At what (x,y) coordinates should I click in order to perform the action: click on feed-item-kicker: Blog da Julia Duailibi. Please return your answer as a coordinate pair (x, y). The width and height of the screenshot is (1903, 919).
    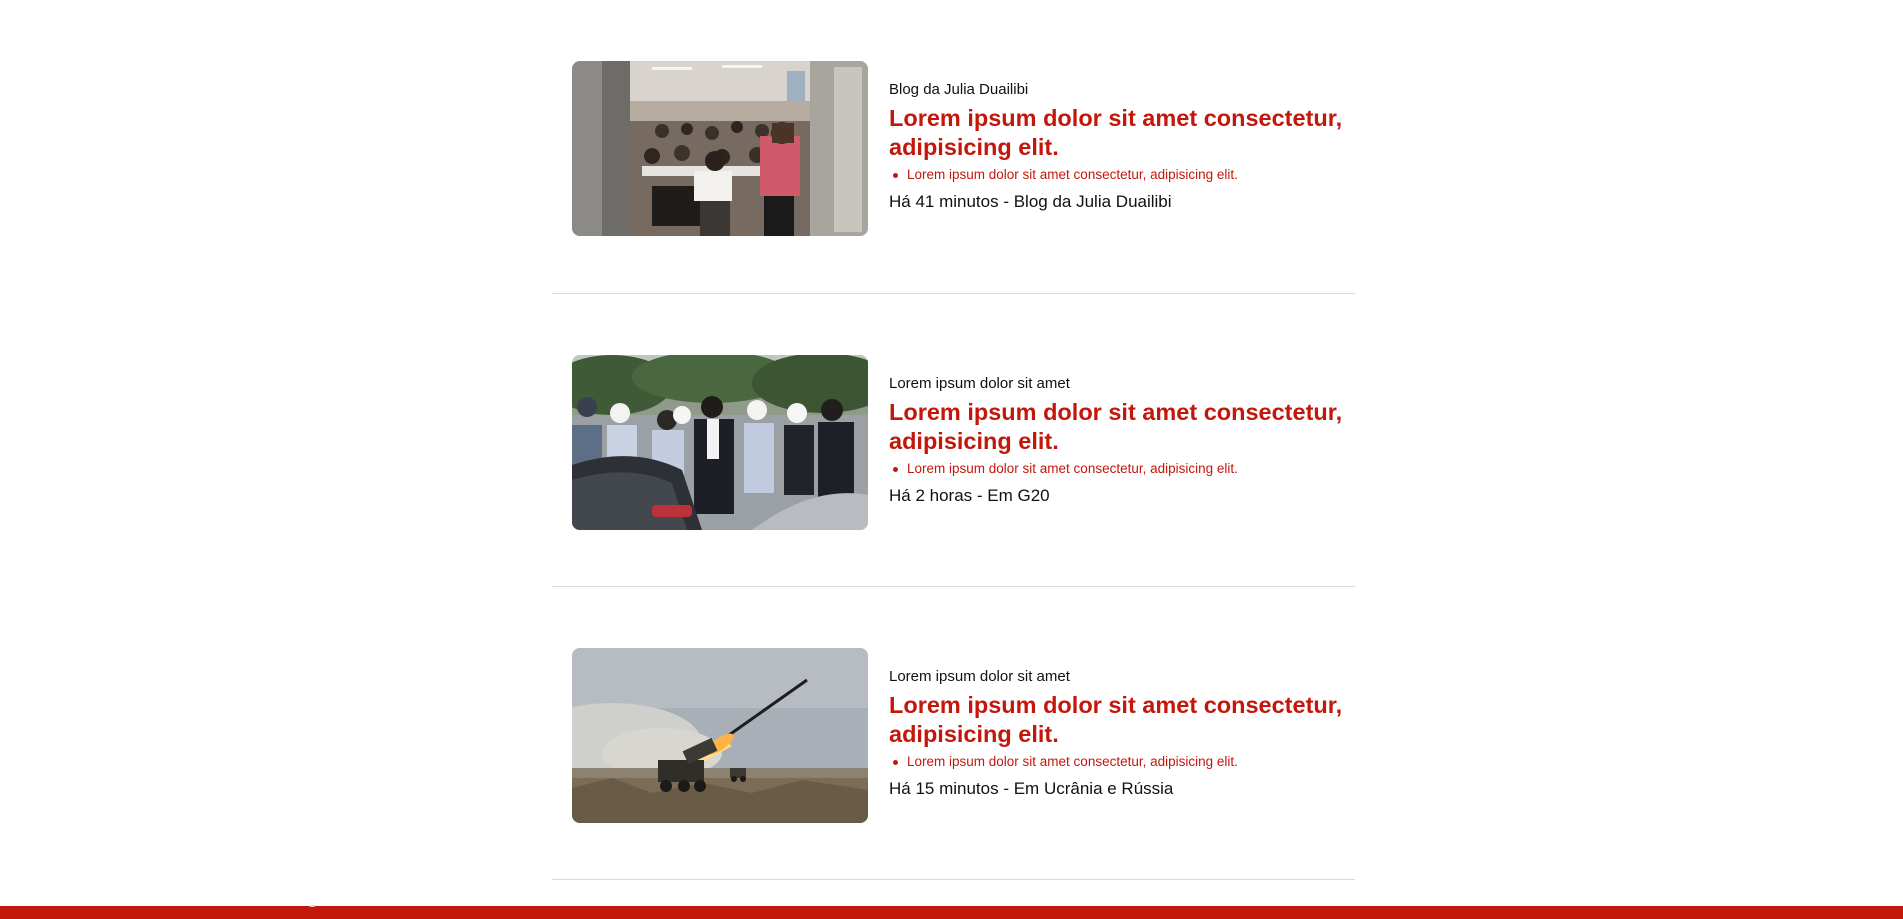
    Looking at the image, I should click on (959, 89).